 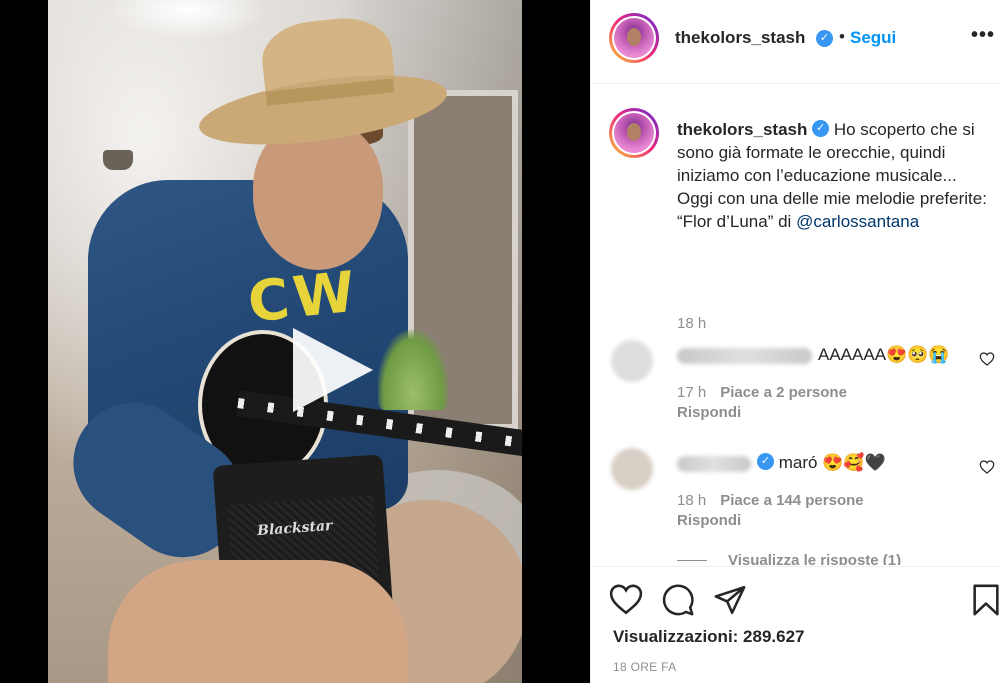 What do you see at coordinates (884, 354) in the screenshot?
I see `comment-body: AAAAAA😍🥺😭` at bounding box center [884, 354].